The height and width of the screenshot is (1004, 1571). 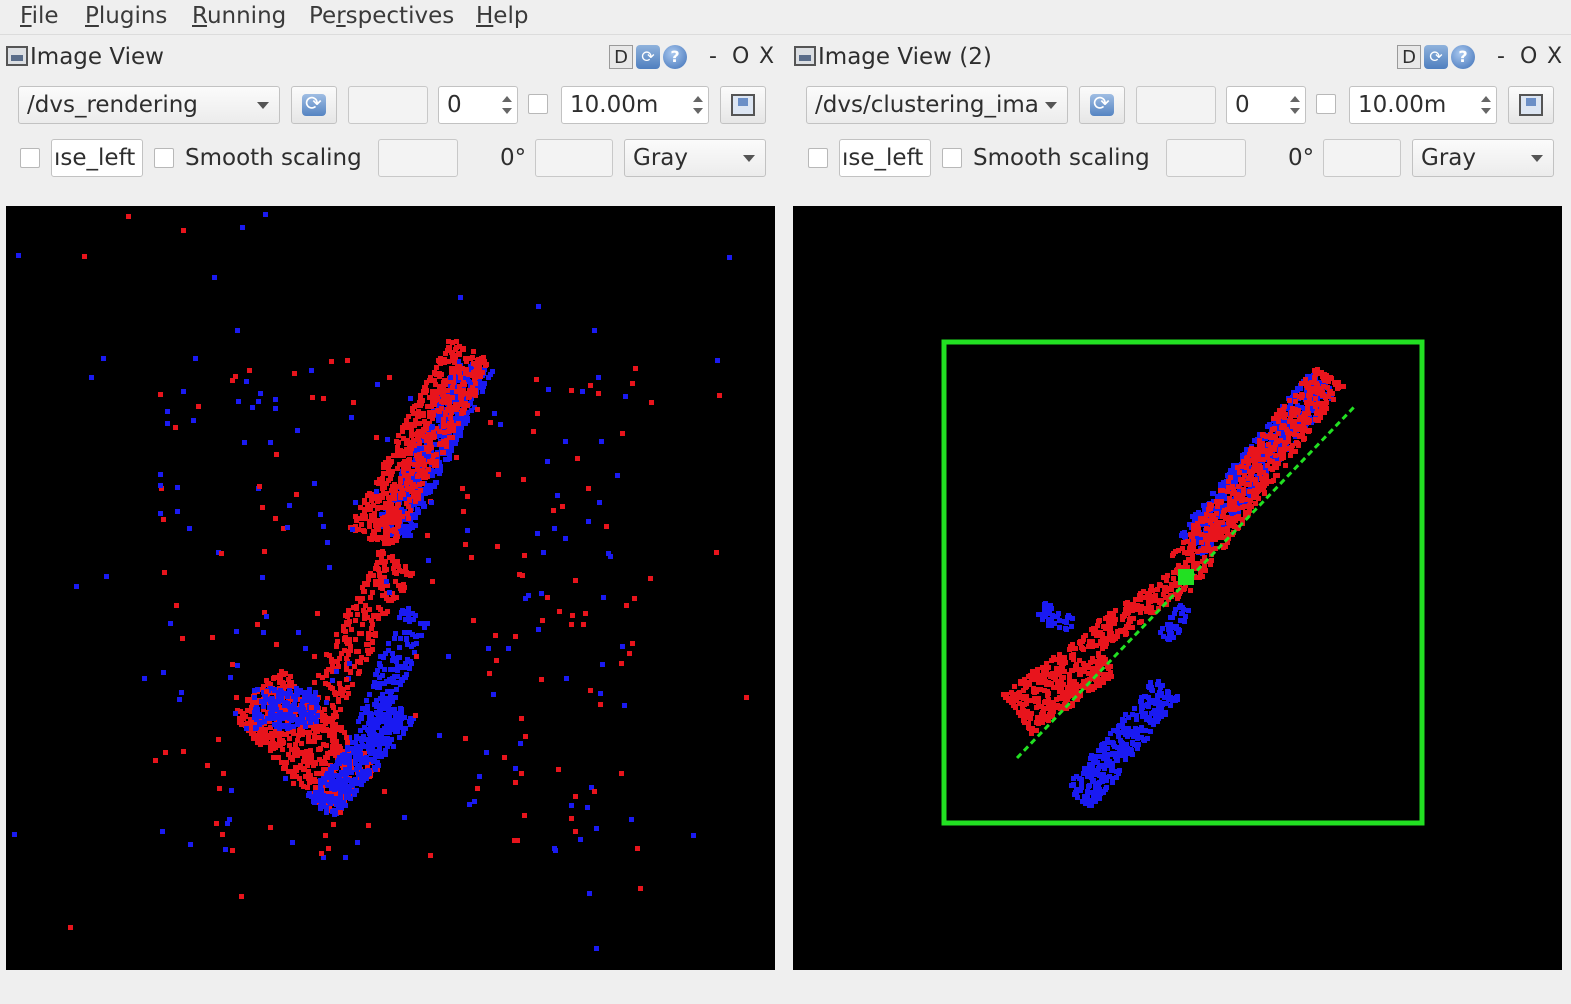 I want to click on menu-file: File, so click(x=39, y=16).